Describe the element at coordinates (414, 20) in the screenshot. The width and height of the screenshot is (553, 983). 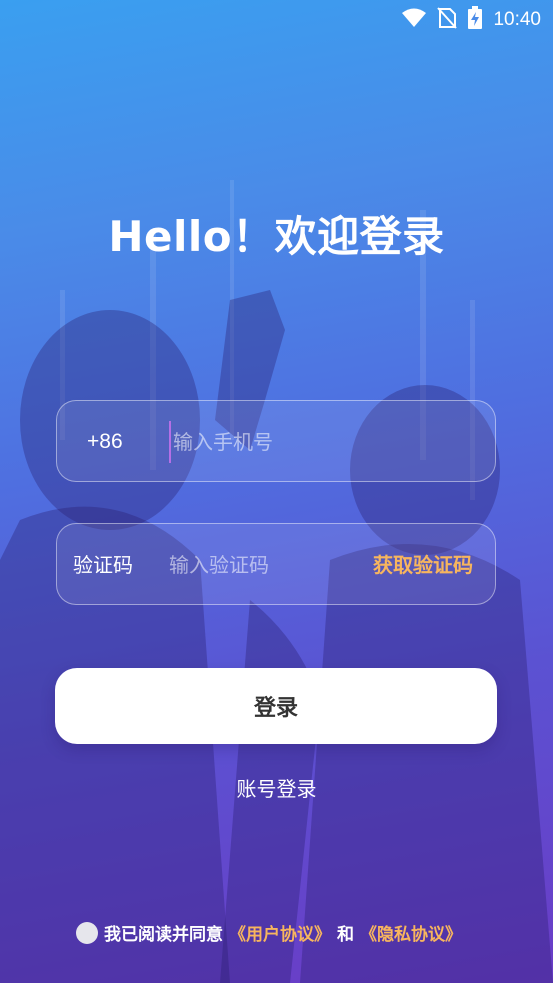
I see `wifi-icon` at that location.